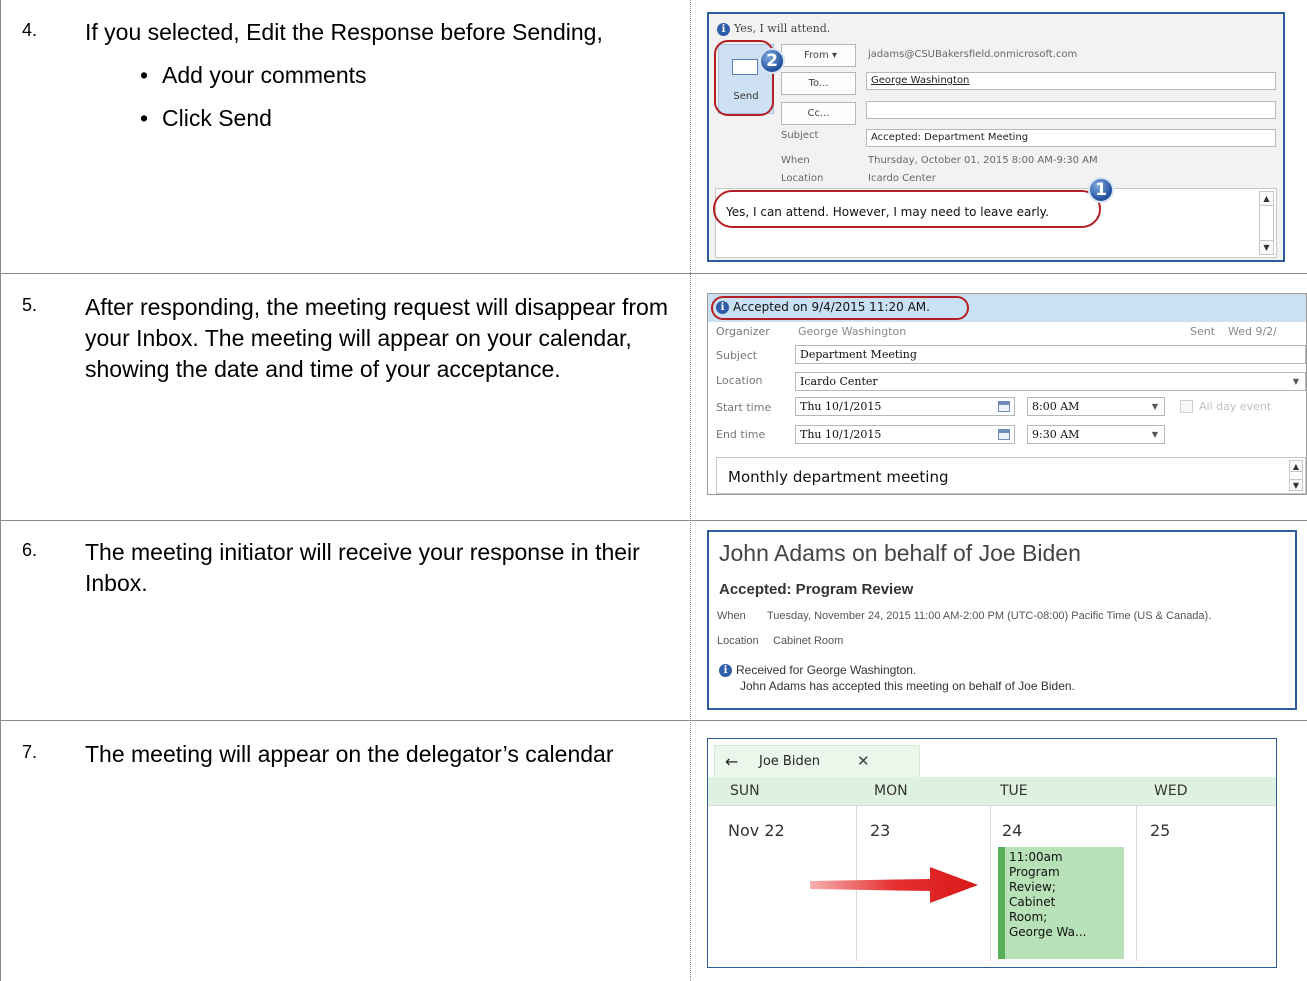 Image resolution: width=1307 pixels, height=981 pixels. What do you see at coordinates (808, 641) in the screenshot?
I see `location-value: Cabinet Room` at bounding box center [808, 641].